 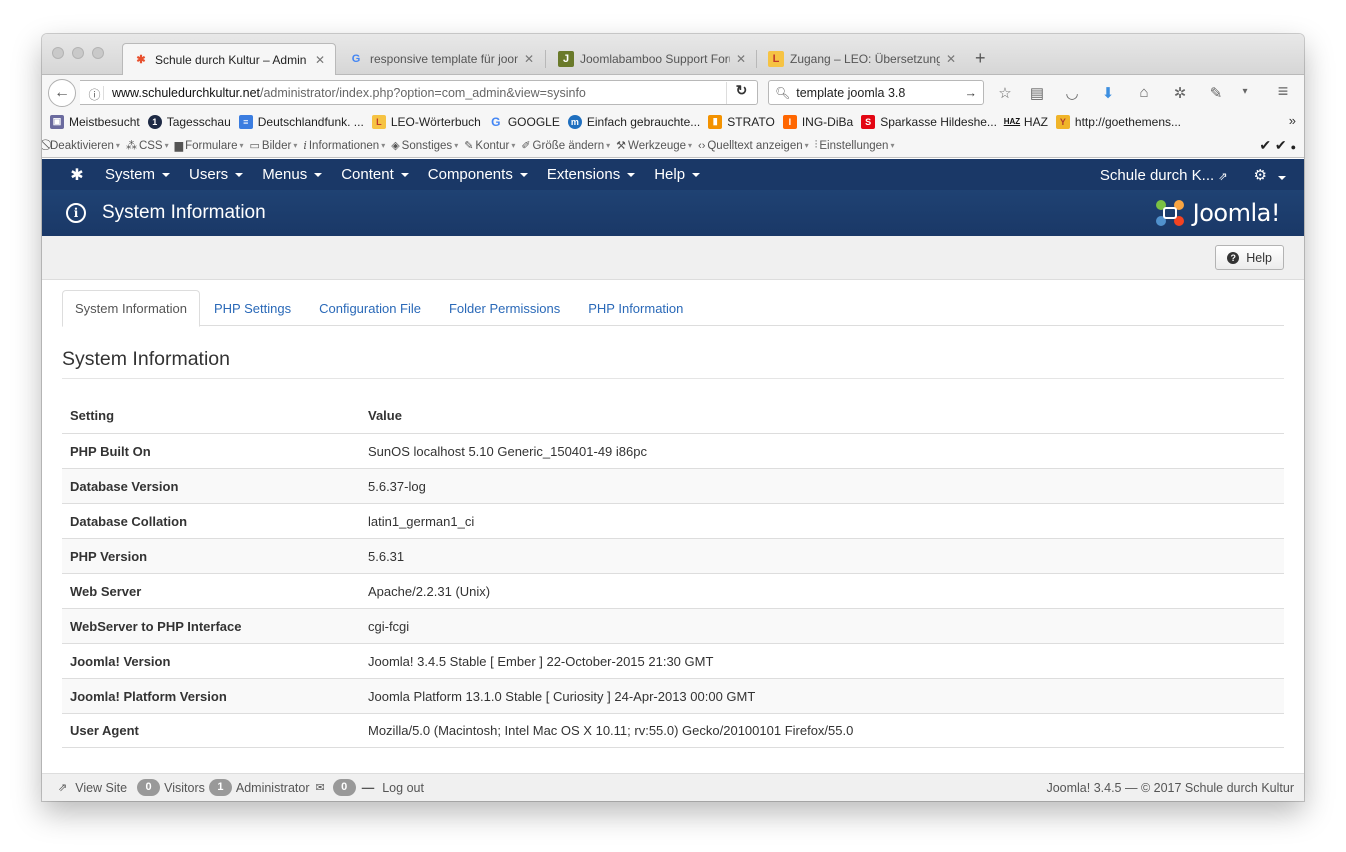 What do you see at coordinates (101, 787) in the screenshot?
I see `view-site-label: View Site` at bounding box center [101, 787].